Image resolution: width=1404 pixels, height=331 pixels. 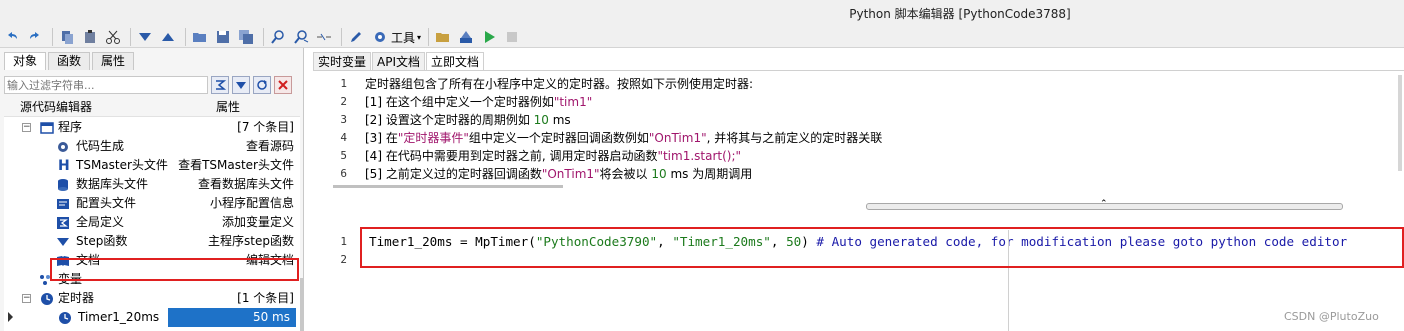 I want to click on stop-icon, so click(x=512, y=37).